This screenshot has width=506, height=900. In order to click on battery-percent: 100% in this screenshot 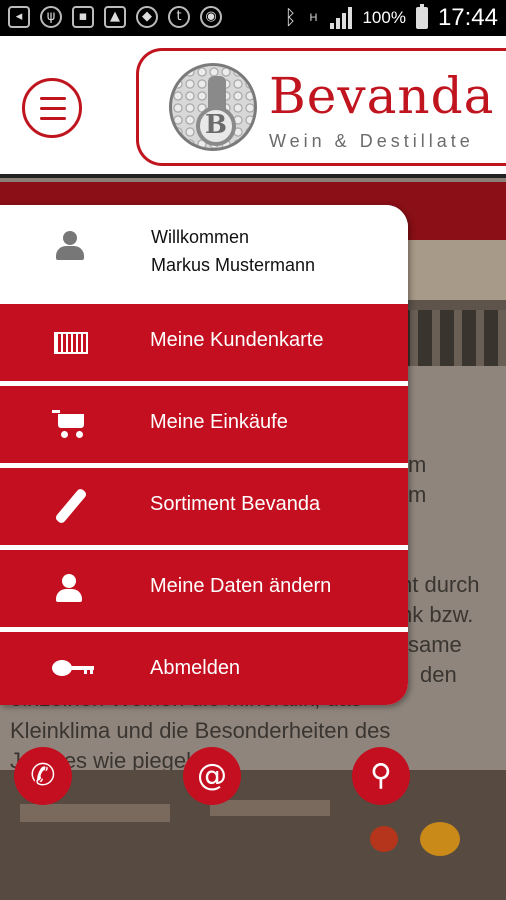, I will do `click(384, 17)`.